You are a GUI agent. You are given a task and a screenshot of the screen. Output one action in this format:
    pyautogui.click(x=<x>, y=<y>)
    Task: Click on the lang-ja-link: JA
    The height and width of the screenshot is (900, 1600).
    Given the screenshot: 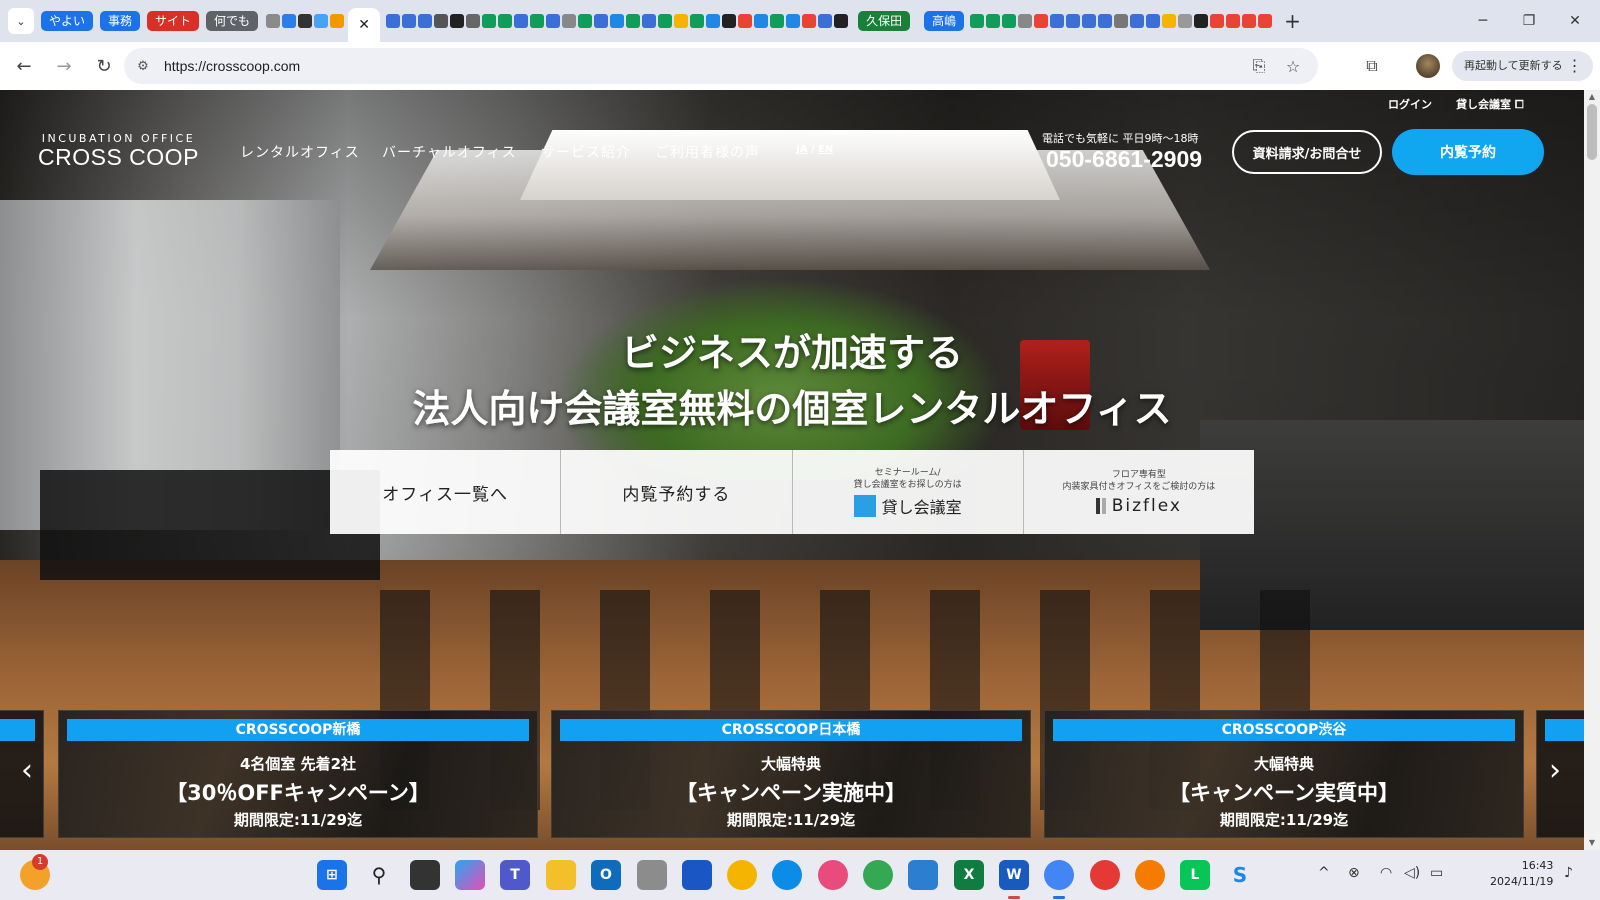 What is the action you would take?
    pyautogui.click(x=801, y=149)
    